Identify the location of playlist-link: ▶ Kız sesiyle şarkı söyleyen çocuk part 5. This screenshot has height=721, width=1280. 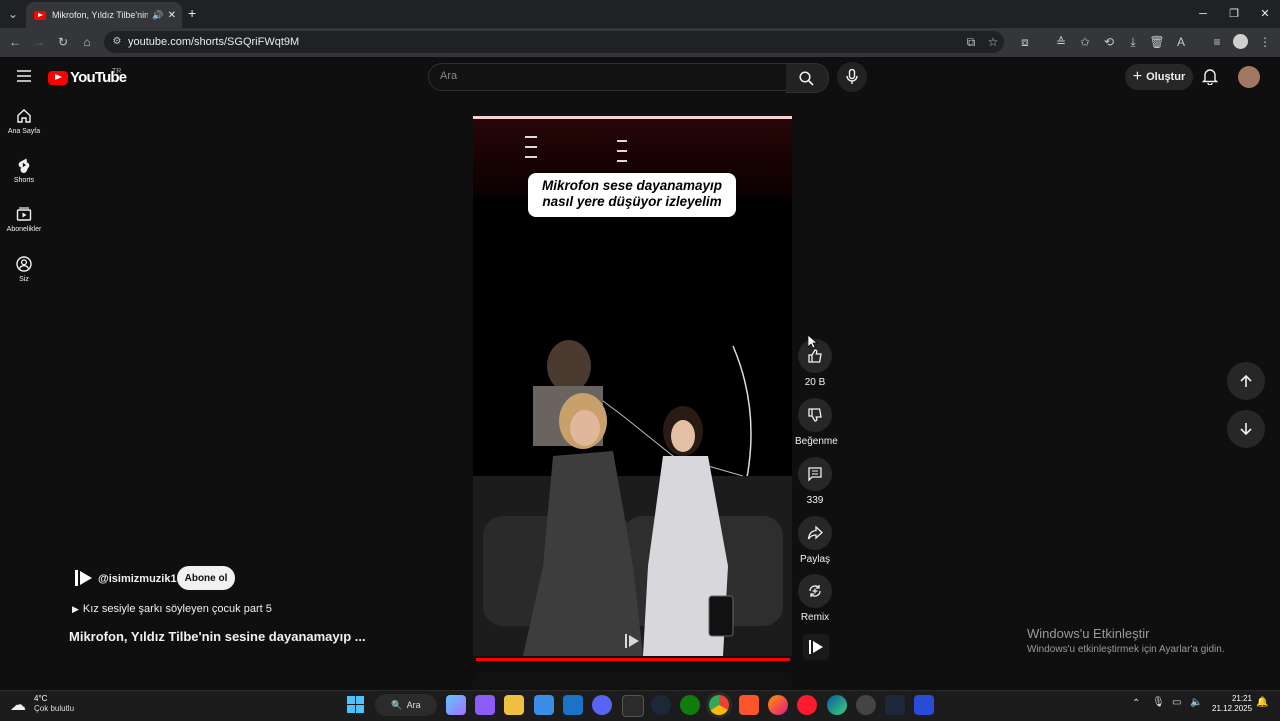
(172, 609).